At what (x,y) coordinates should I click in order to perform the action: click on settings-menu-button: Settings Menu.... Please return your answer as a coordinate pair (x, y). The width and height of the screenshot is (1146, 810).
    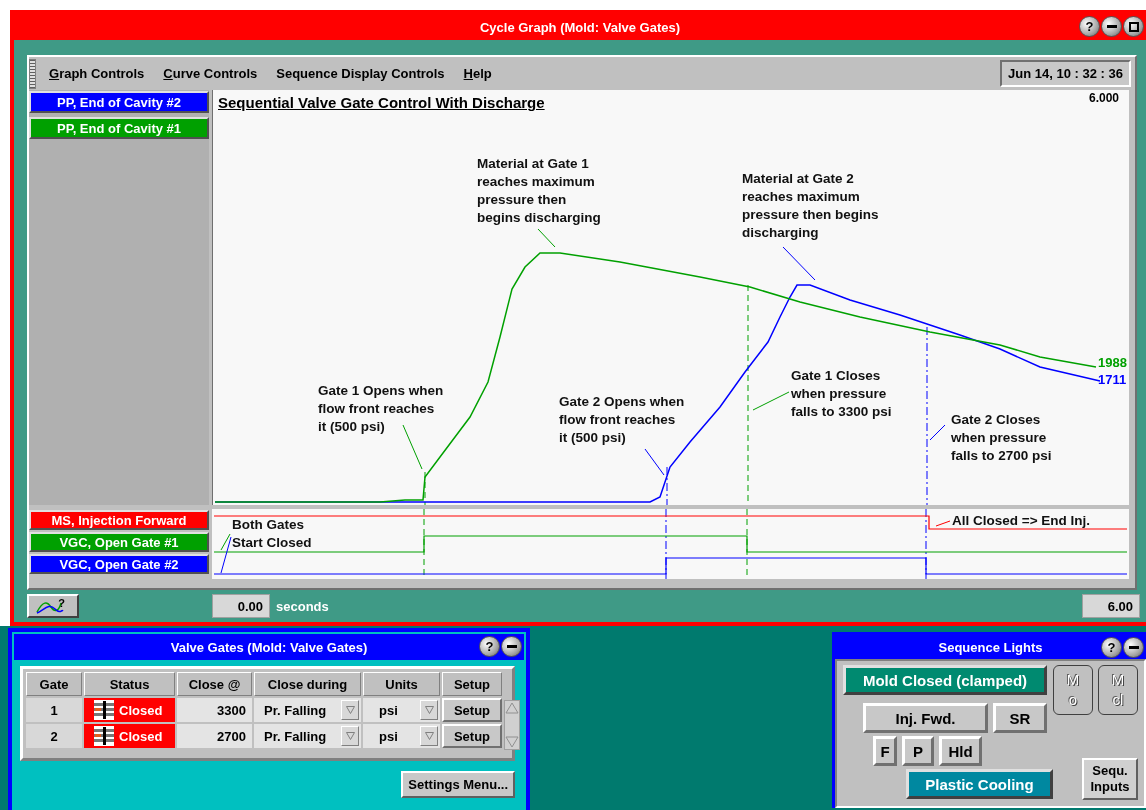
    Looking at the image, I should click on (458, 784).